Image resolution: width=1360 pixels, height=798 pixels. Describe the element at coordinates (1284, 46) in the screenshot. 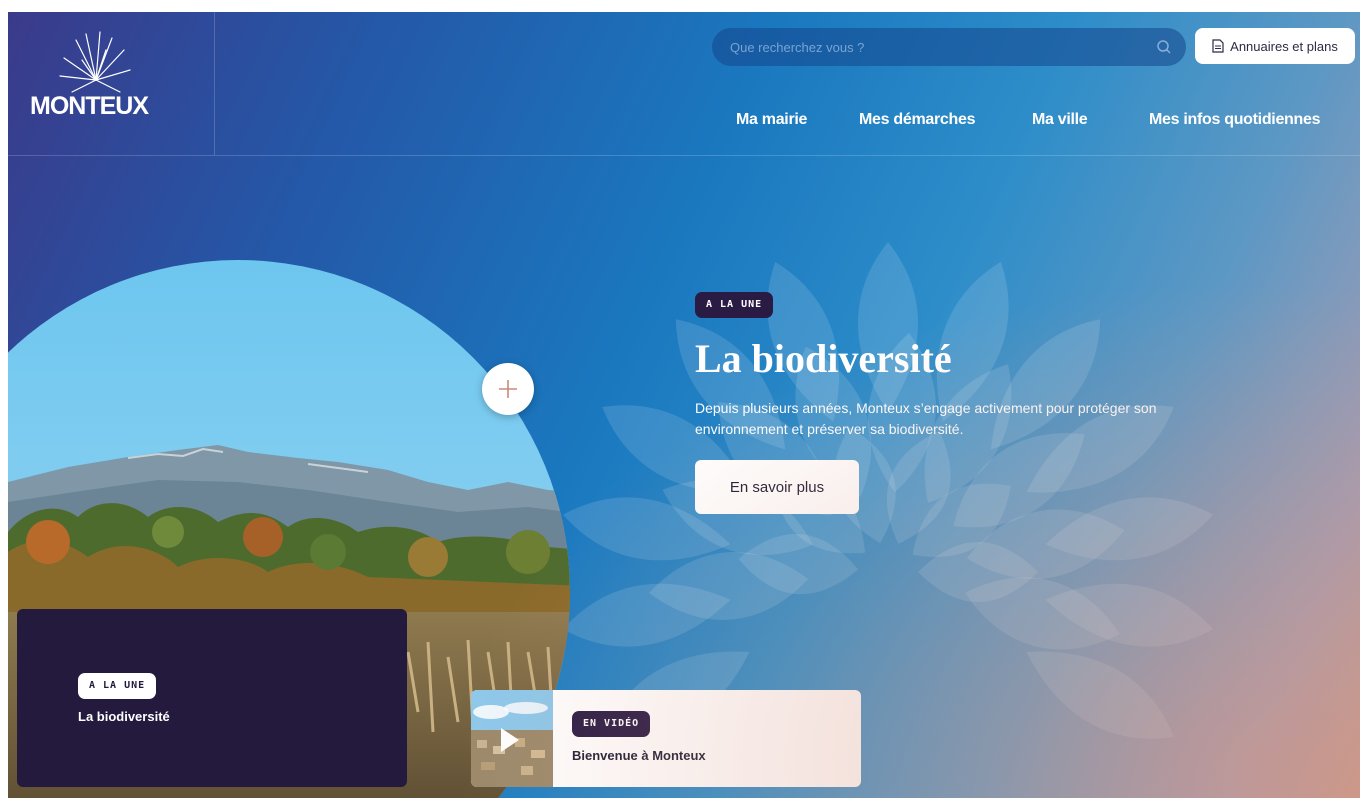

I see `directories-label: Annuaires et plans` at that location.